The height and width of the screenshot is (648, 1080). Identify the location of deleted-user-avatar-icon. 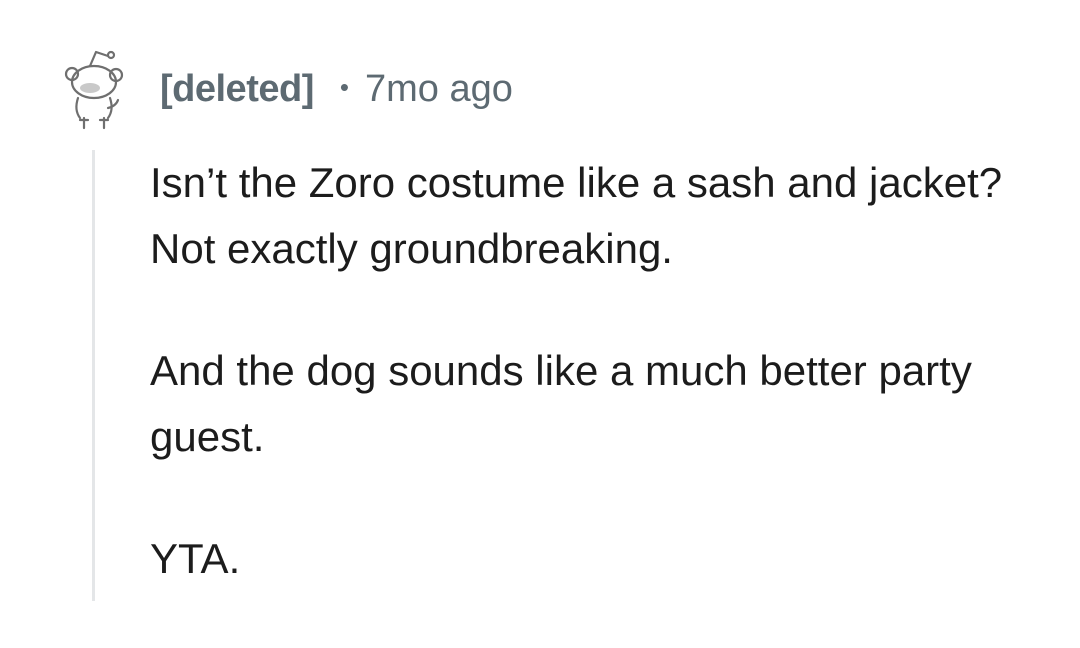
(93, 87).